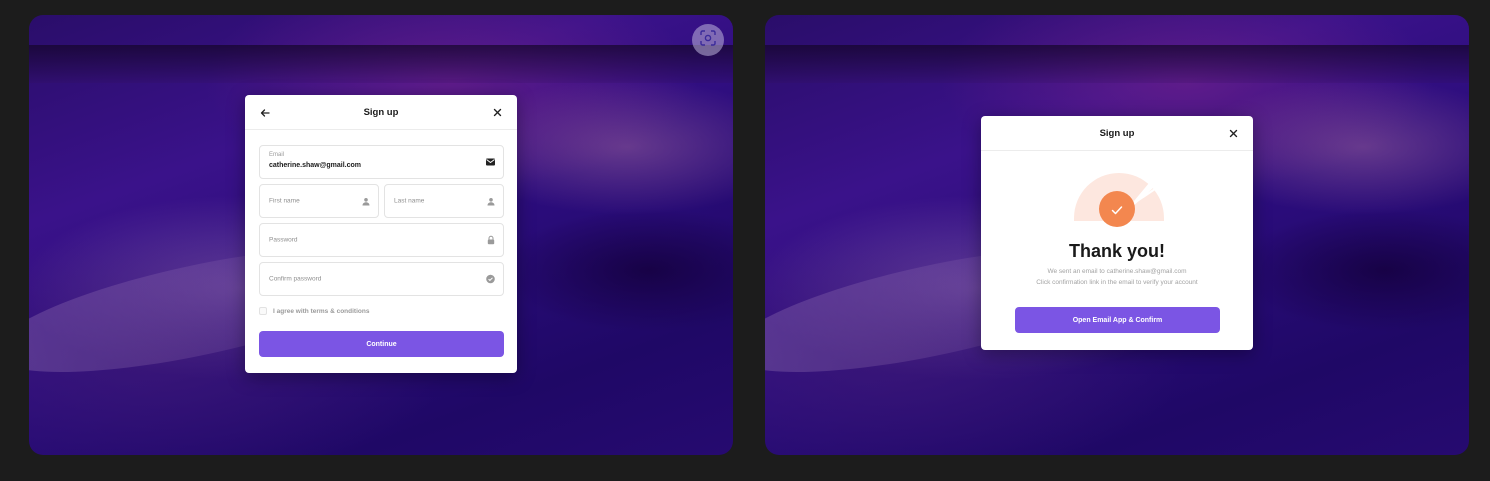 The height and width of the screenshot is (481, 1490). I want to click on success-gauge, so click(1119, 196).